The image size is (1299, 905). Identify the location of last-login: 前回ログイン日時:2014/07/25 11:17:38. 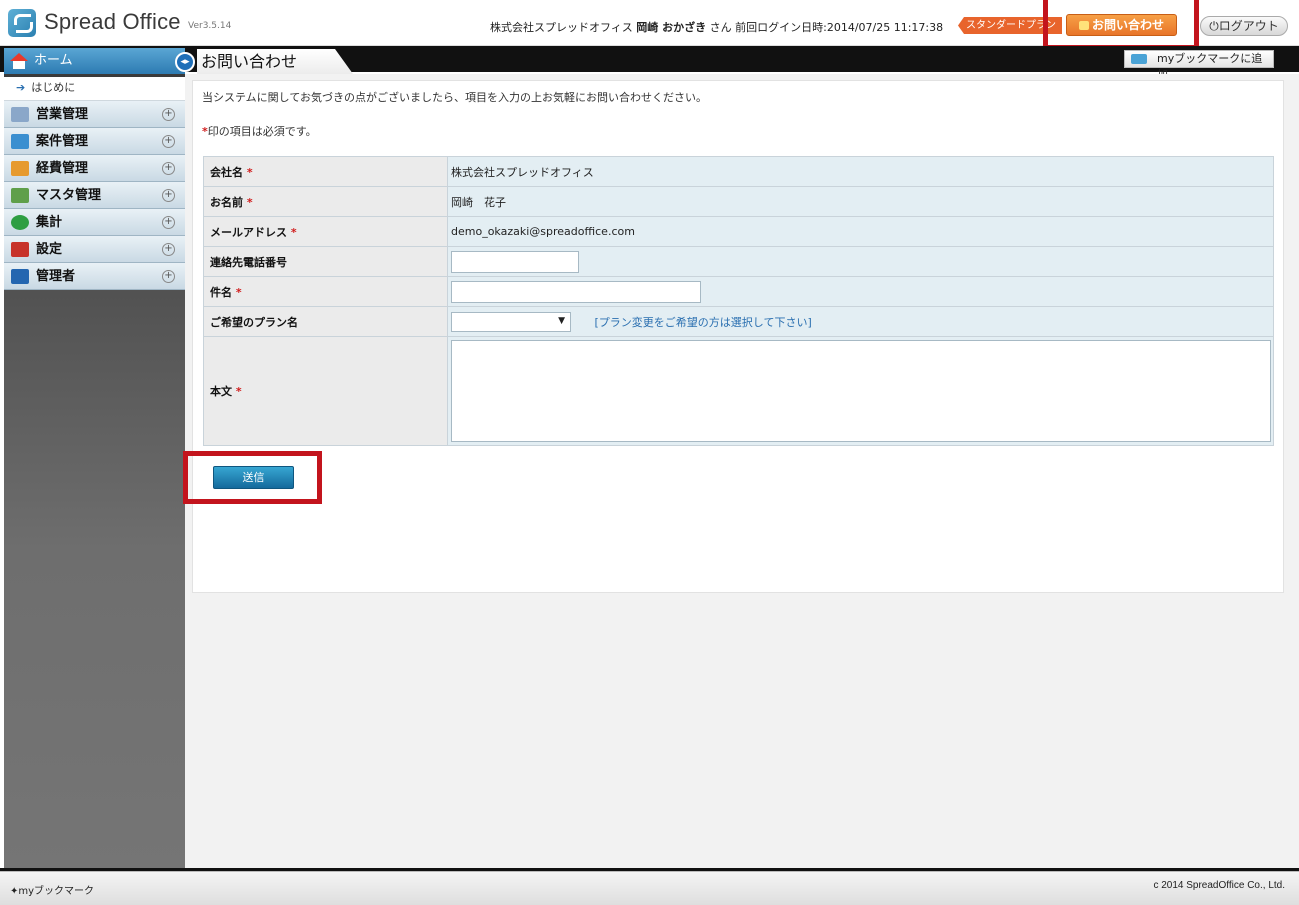
(839, 27).